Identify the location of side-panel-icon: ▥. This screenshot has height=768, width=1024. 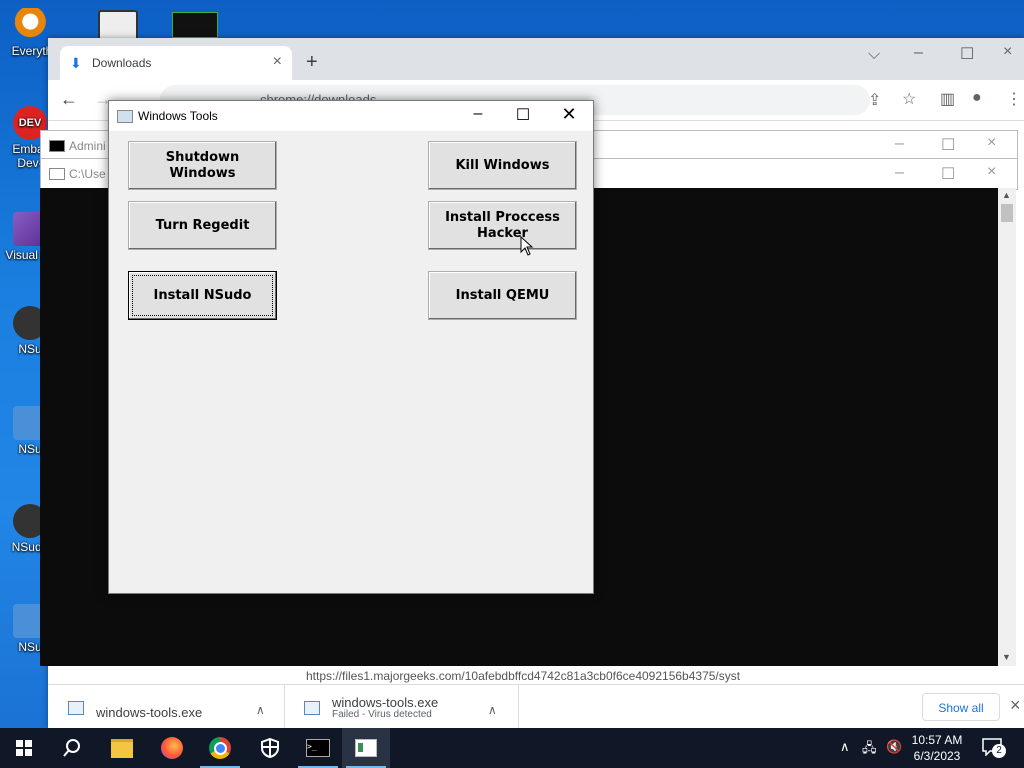
(947, 99).